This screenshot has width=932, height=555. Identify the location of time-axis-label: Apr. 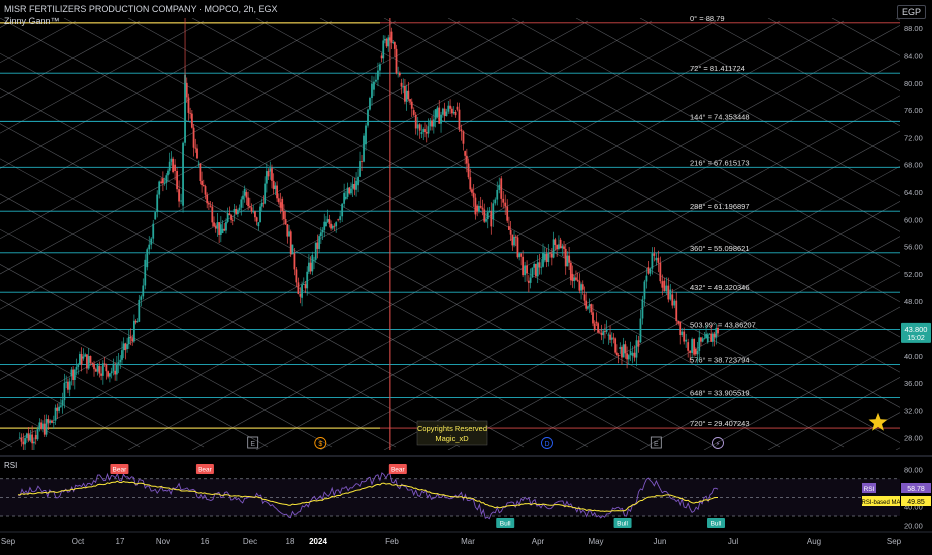
(538, 541).